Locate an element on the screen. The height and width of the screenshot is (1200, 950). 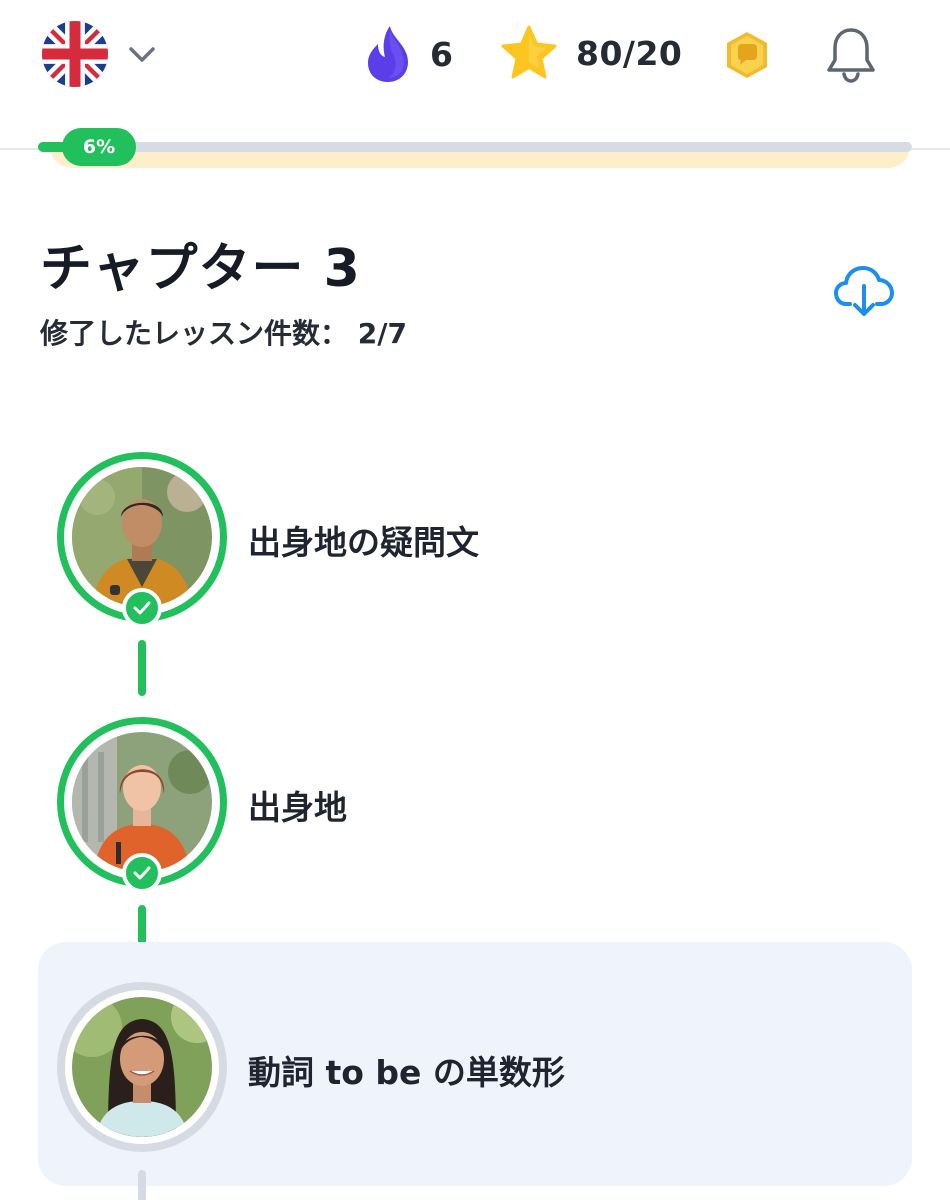
top-bar: 6 80/20 is located at coordinates (475, 55).